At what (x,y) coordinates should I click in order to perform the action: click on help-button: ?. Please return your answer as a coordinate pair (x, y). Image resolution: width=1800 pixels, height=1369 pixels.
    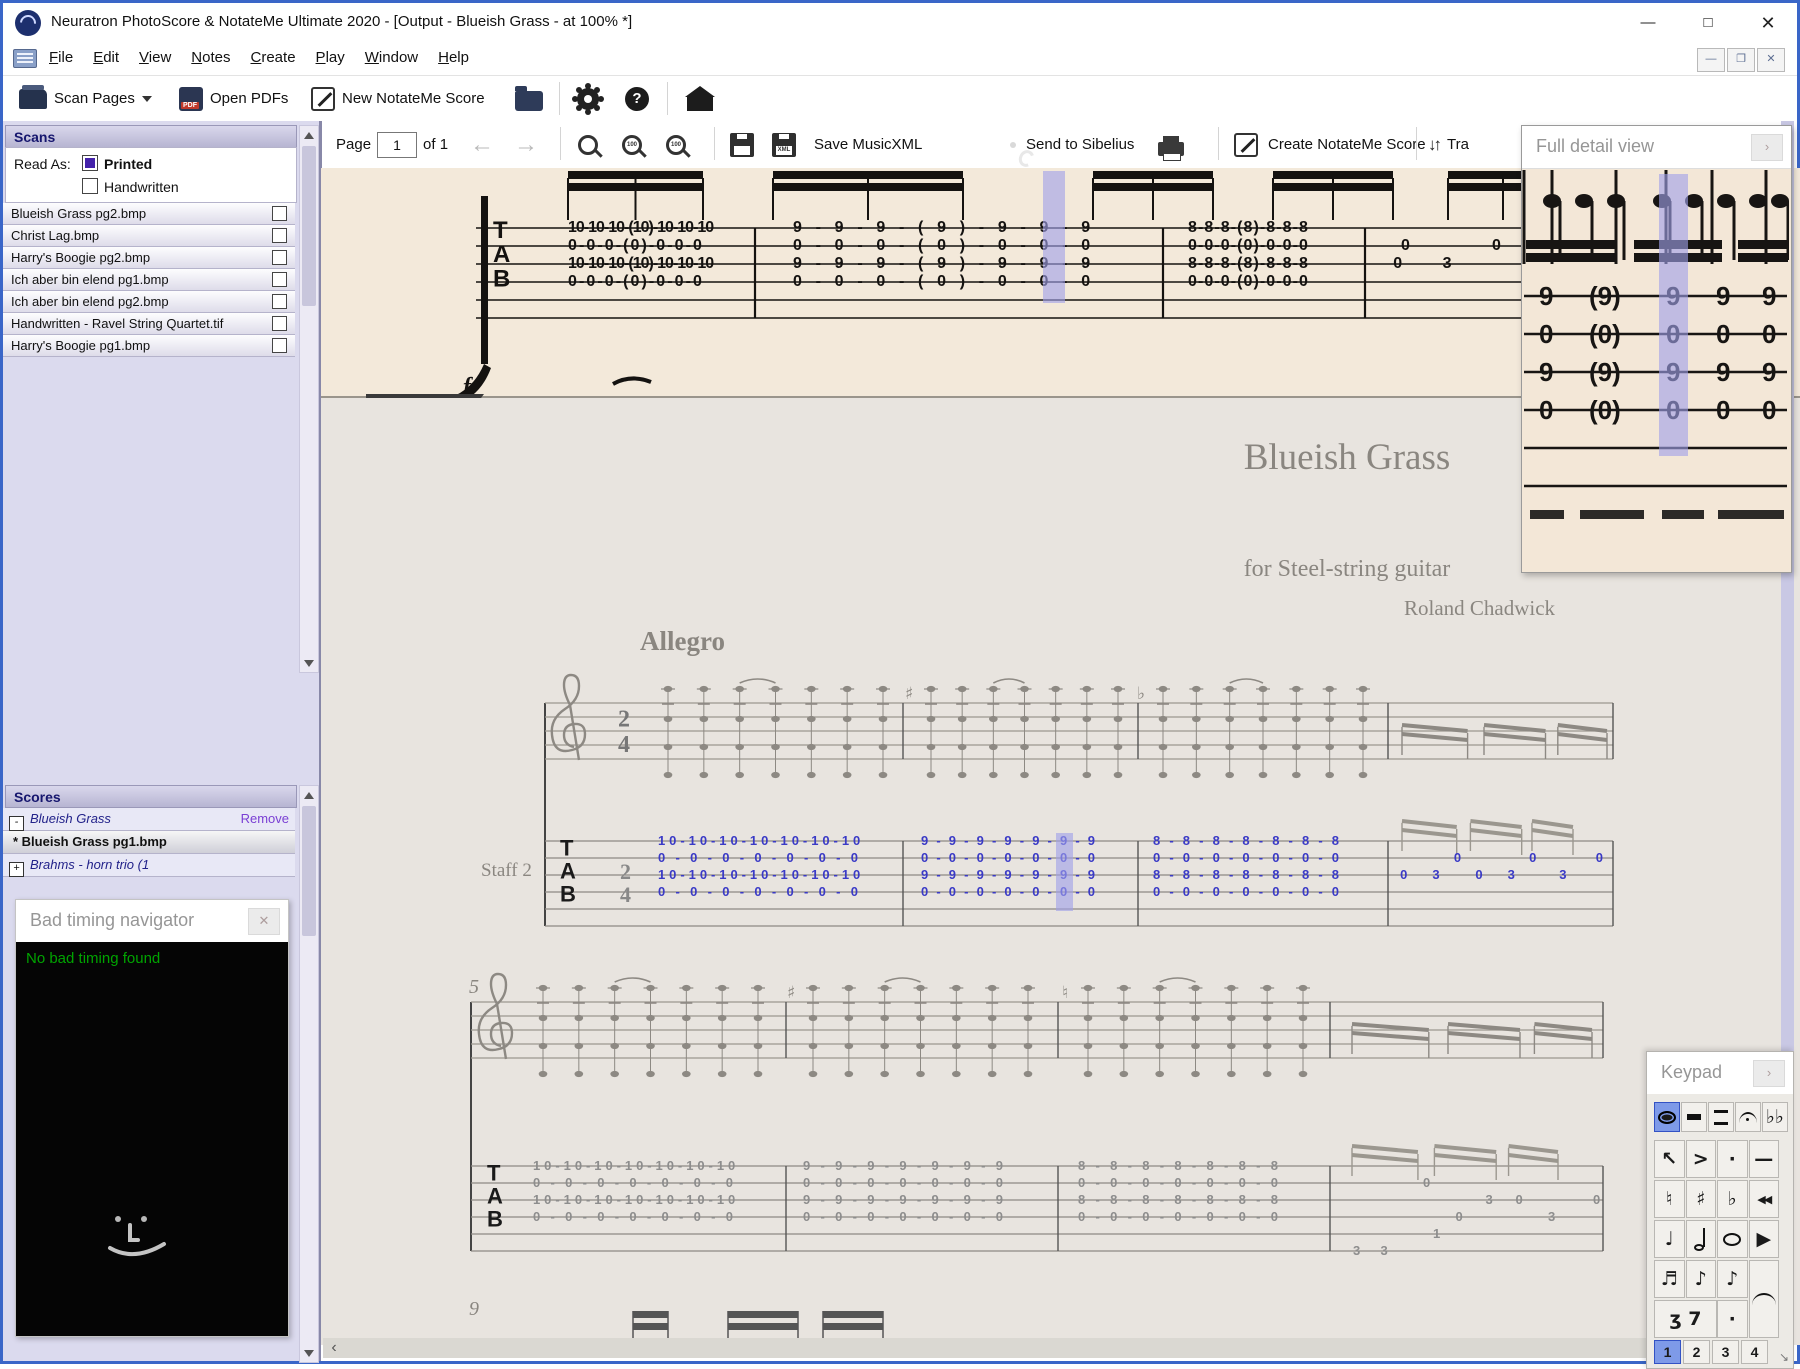
    Looking at the image, I should click on (637, 98).